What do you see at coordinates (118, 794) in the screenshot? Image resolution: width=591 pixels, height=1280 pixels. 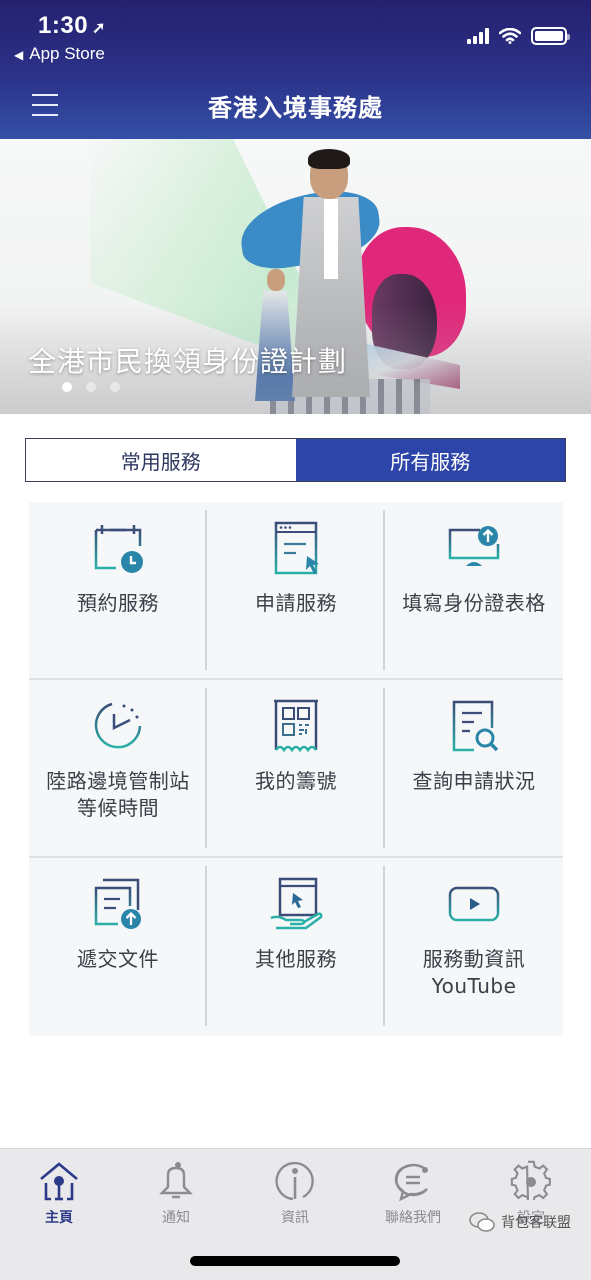 I see `service-label: 陸路邊境管制站 等候時間` at bounding box center [118, 794].